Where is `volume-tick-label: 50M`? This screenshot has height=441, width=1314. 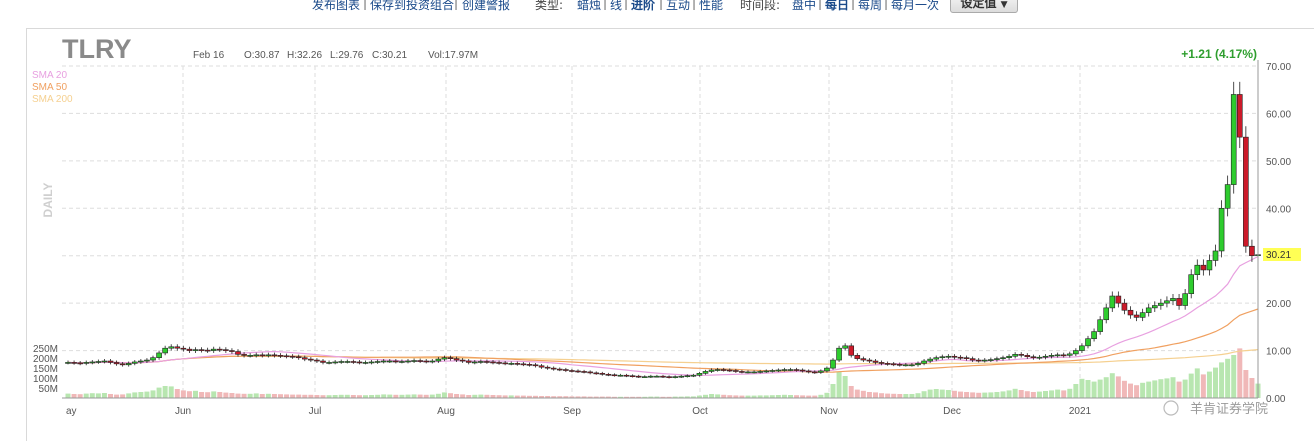 volume-tick-label: 50M is located at coordinates (48, 389).